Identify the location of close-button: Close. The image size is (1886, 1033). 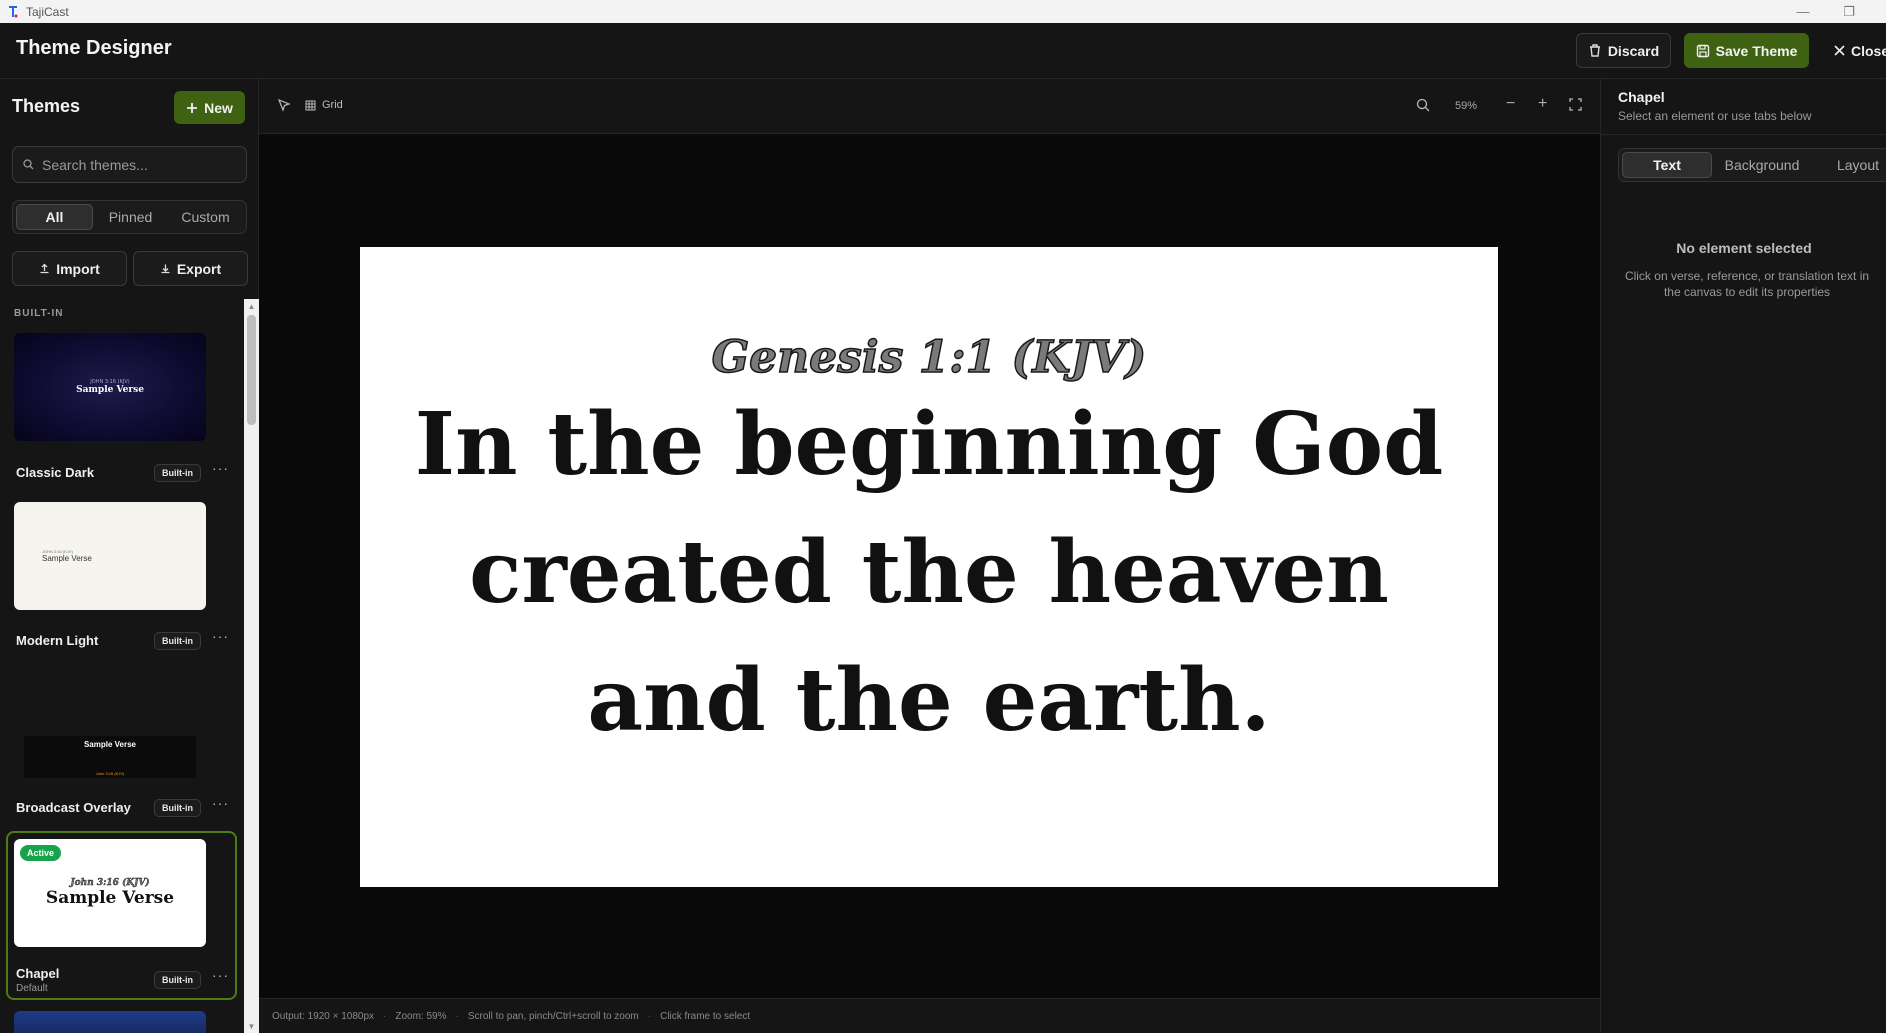
(1855, 50).